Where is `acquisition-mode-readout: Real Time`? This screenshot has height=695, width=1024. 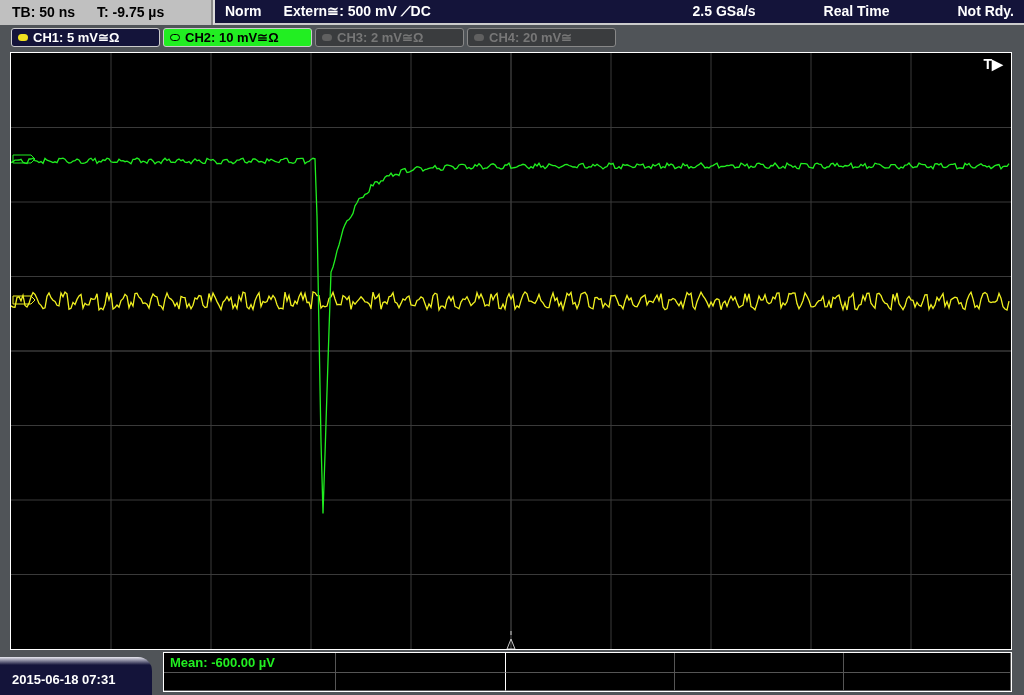
acquisition-mode-readout: Real Time is located at coordinates (856, 11).